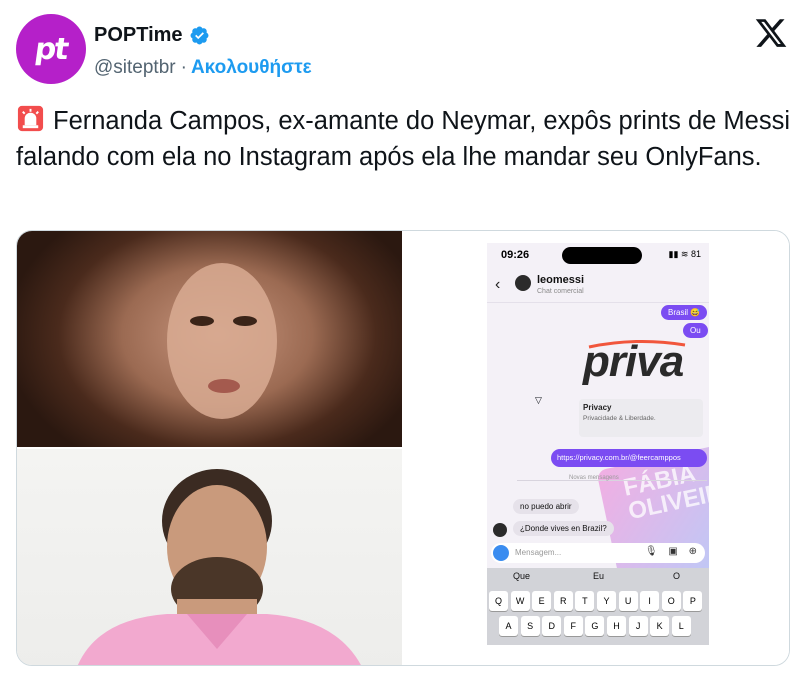 The image size is (806, 673). Describe the element at coordinates (573, 626) in the screenshot. I see `key-f: F` at that location.